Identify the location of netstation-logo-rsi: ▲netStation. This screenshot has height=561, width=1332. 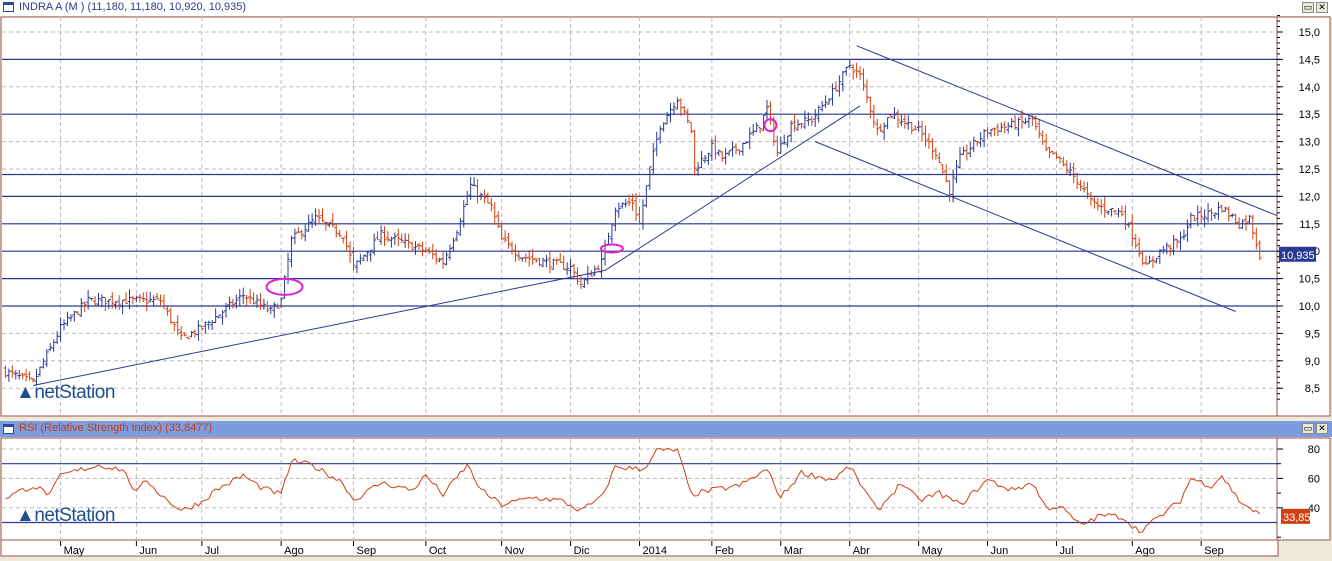
(65, 515).